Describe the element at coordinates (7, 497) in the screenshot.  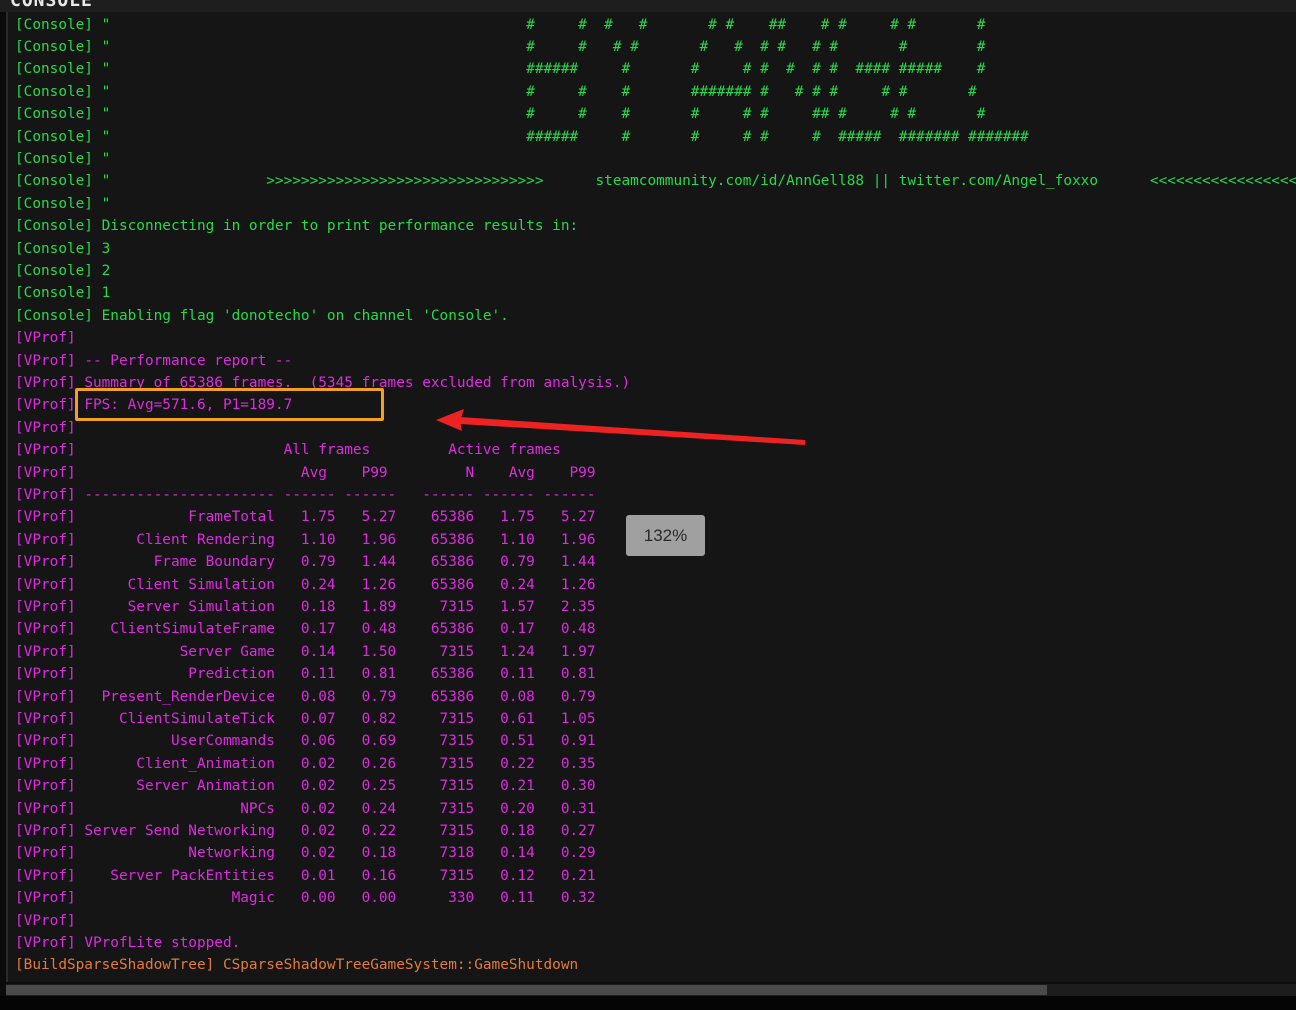
I see `console-gutter` at that location.